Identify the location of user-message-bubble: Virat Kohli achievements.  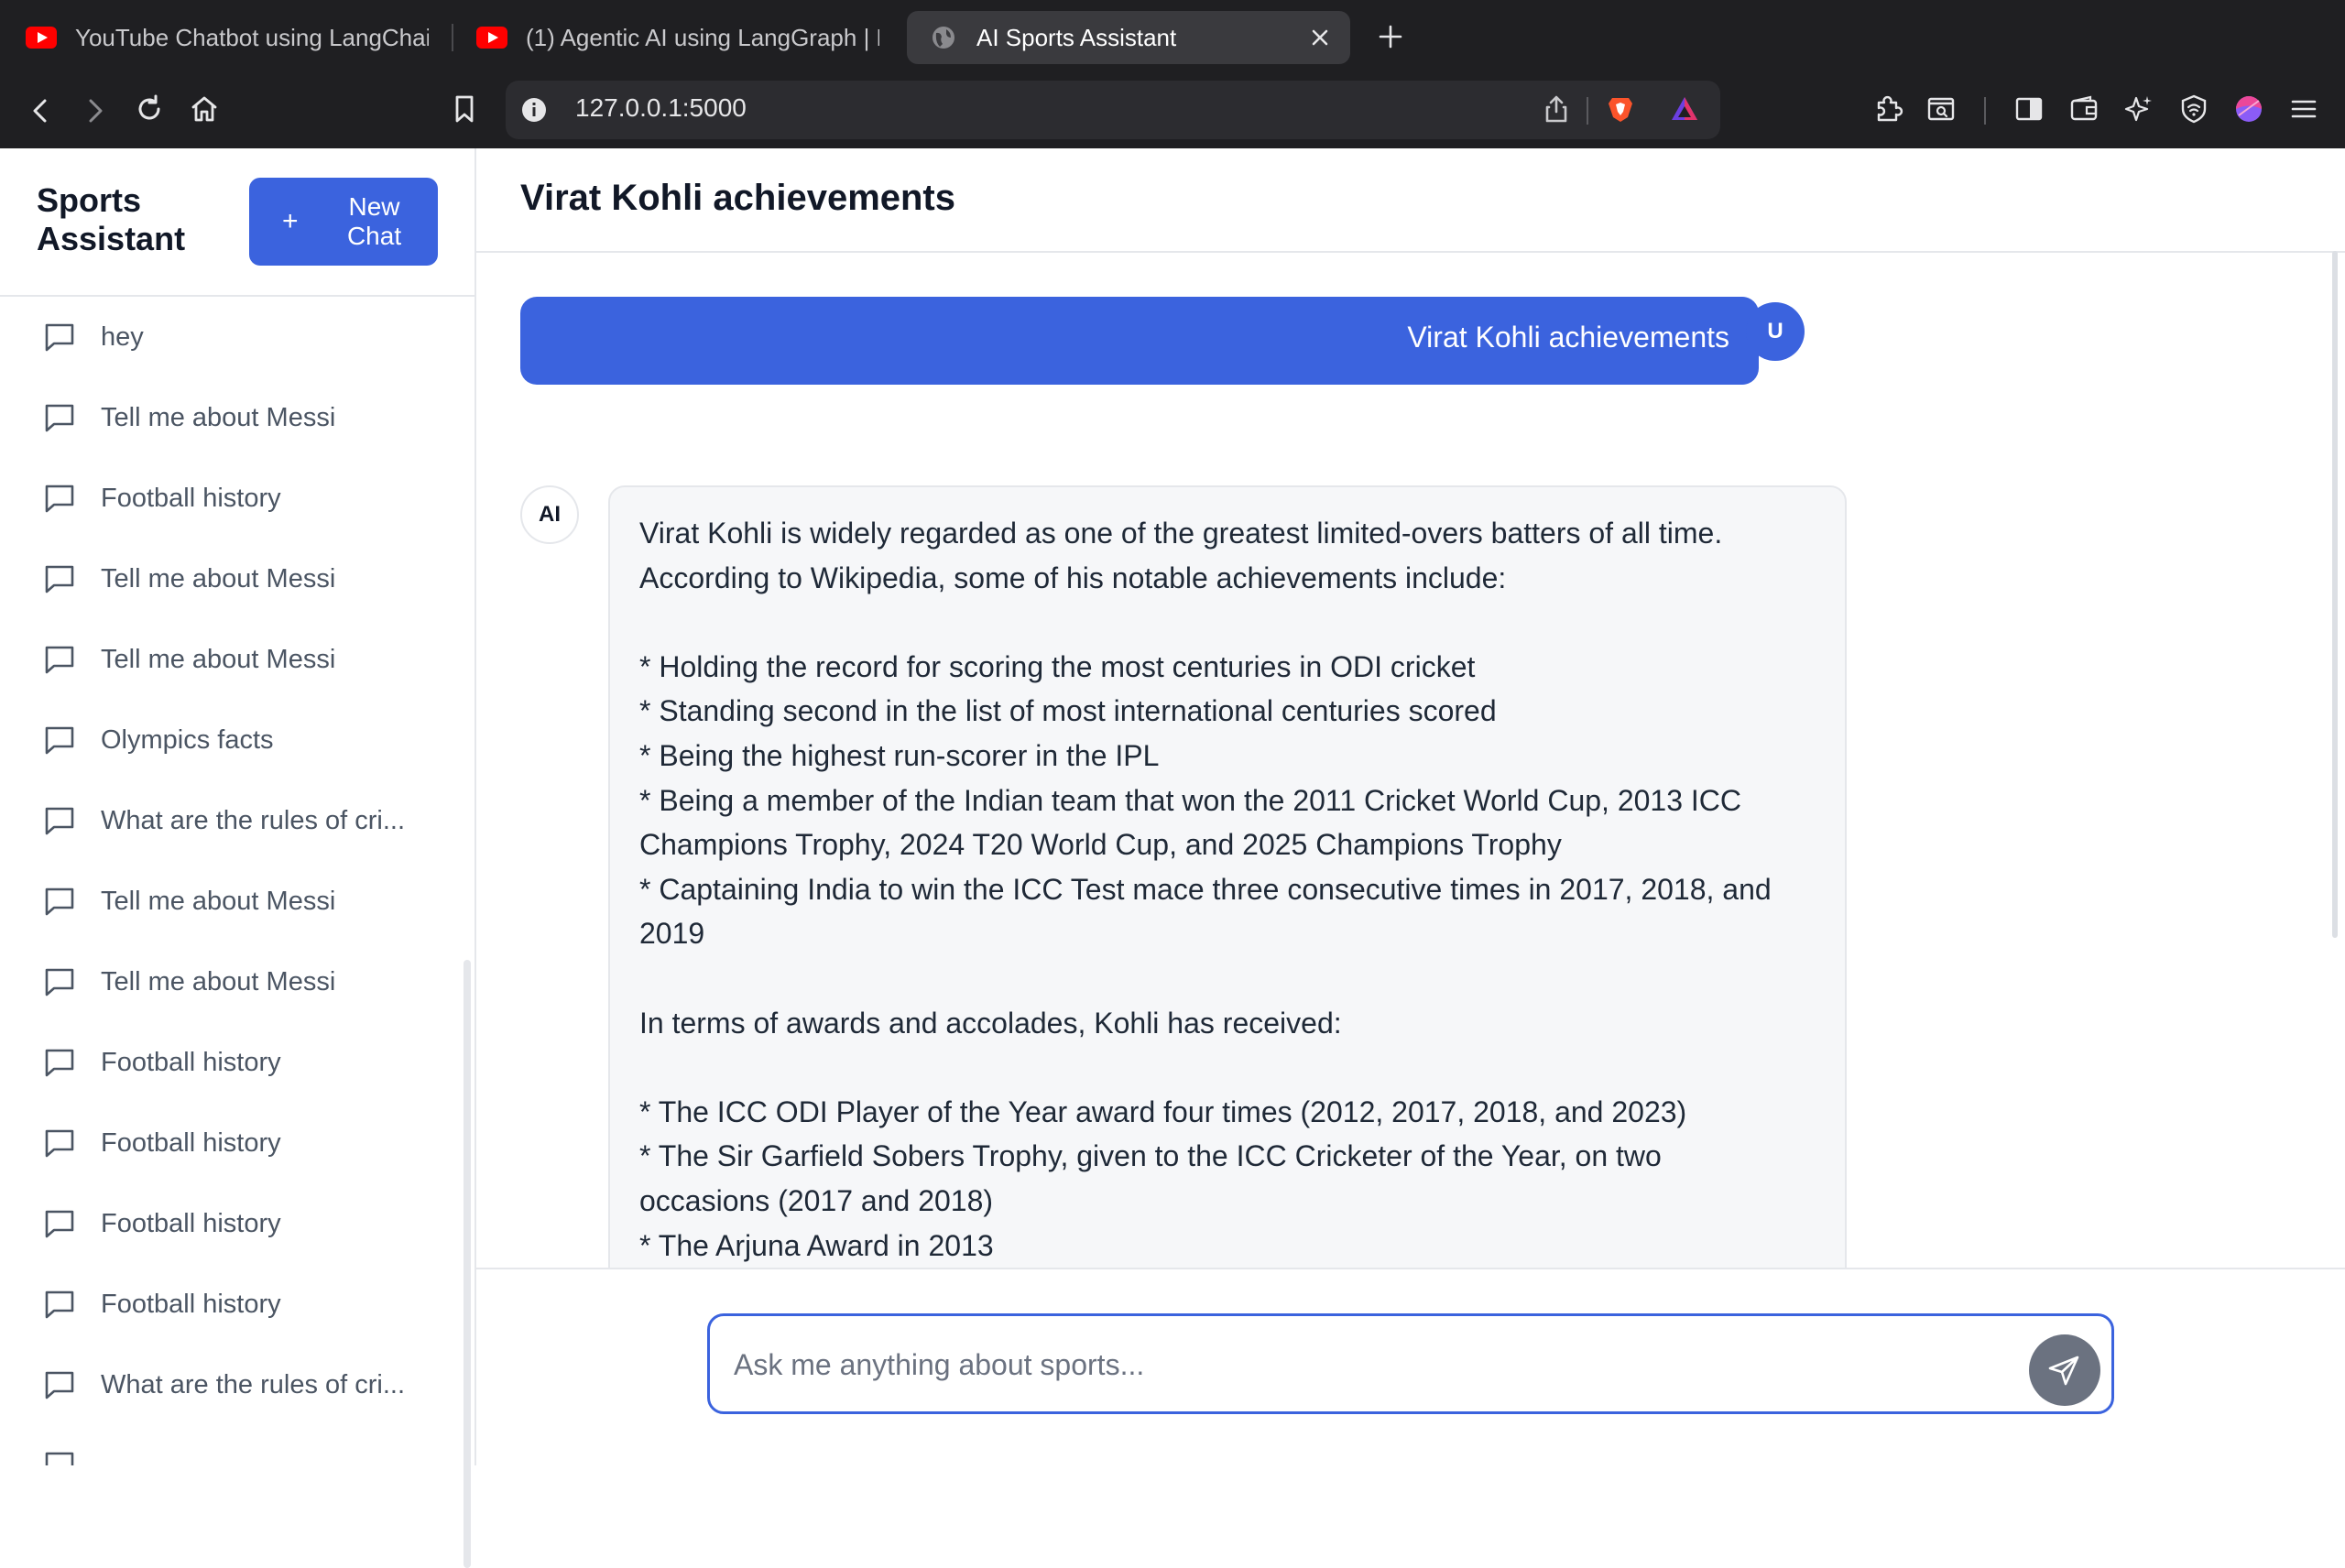
(1139, 341).